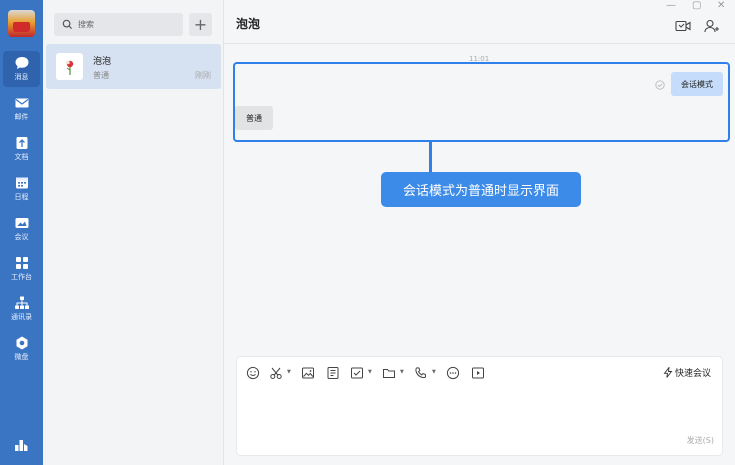 The height and width of the screenshot is (465, 735). I want to click on emoji-button, so click(253, 372).